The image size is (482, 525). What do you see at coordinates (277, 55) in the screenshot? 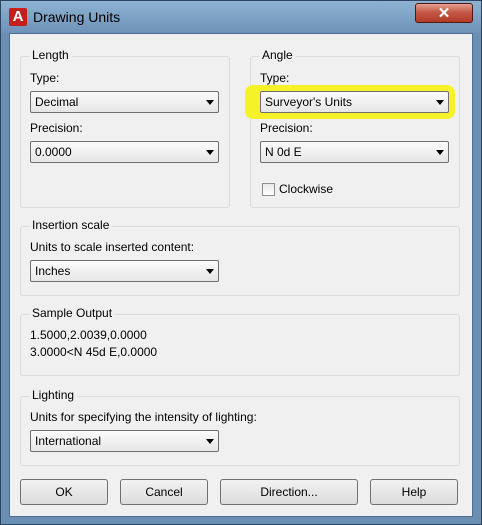
I see `angle-group-label: Angle` at bounding box center [277, 55].